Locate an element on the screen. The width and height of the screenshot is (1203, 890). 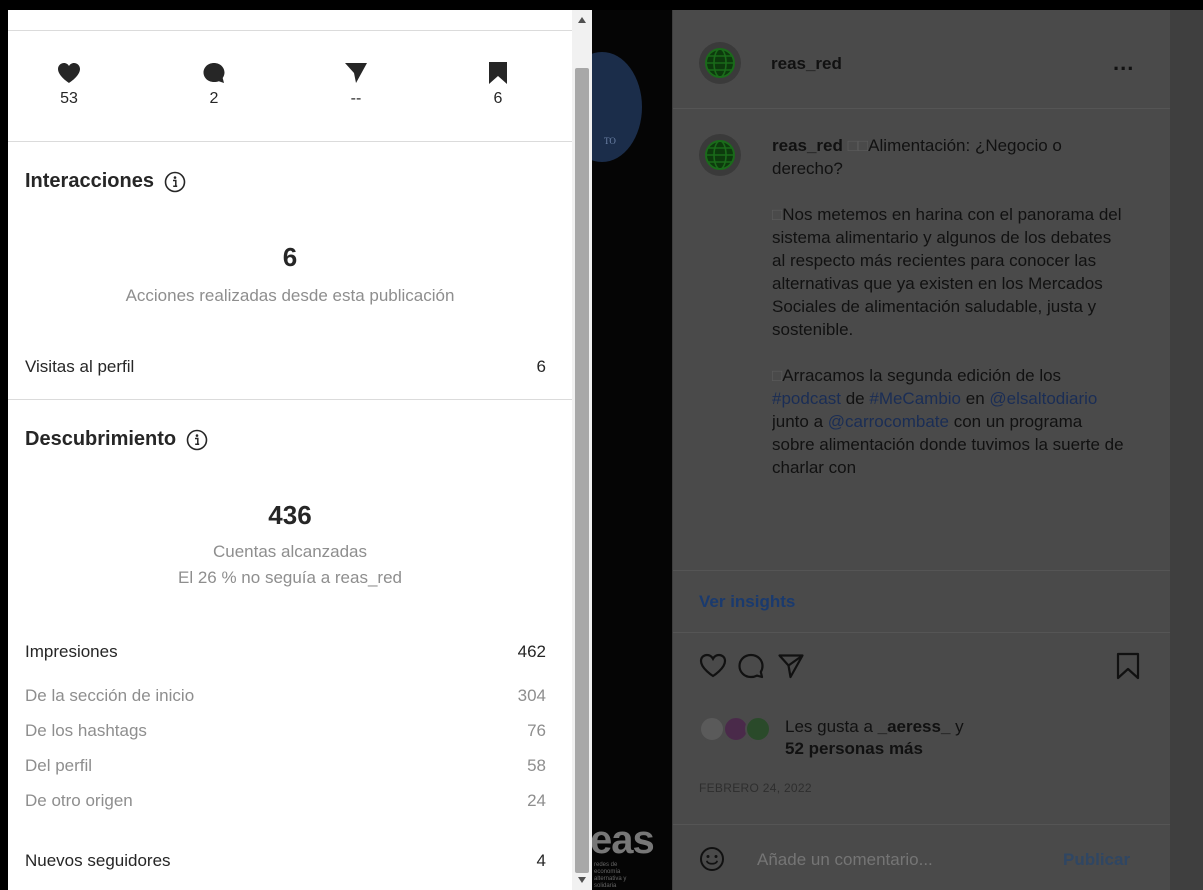
non-followers-note: El 26 % no seguía a reas_red is located at coordinates (290, 577).